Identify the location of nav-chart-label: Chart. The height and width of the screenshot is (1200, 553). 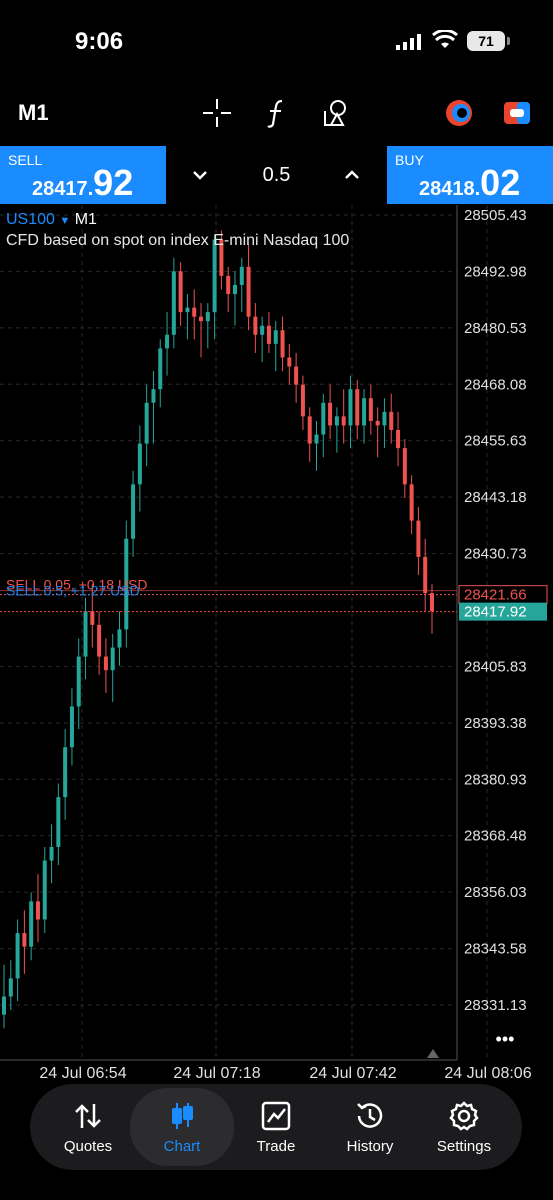
(182, 1146).